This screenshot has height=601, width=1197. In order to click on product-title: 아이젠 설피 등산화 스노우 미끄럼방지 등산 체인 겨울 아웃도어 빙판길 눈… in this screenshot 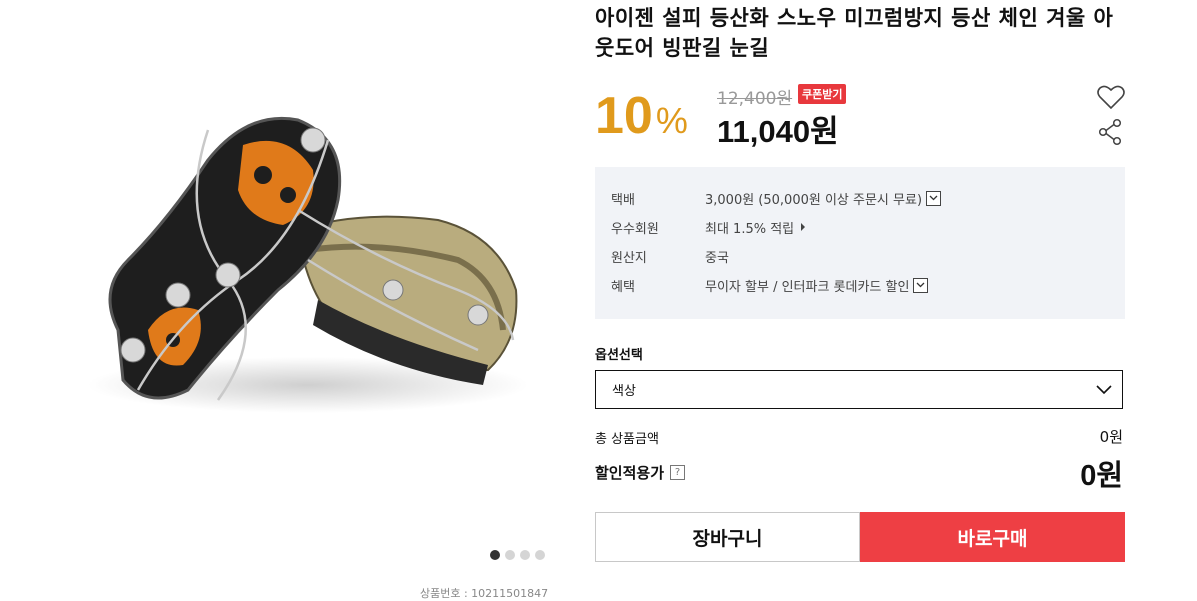, I will do `click(854, 33)`.